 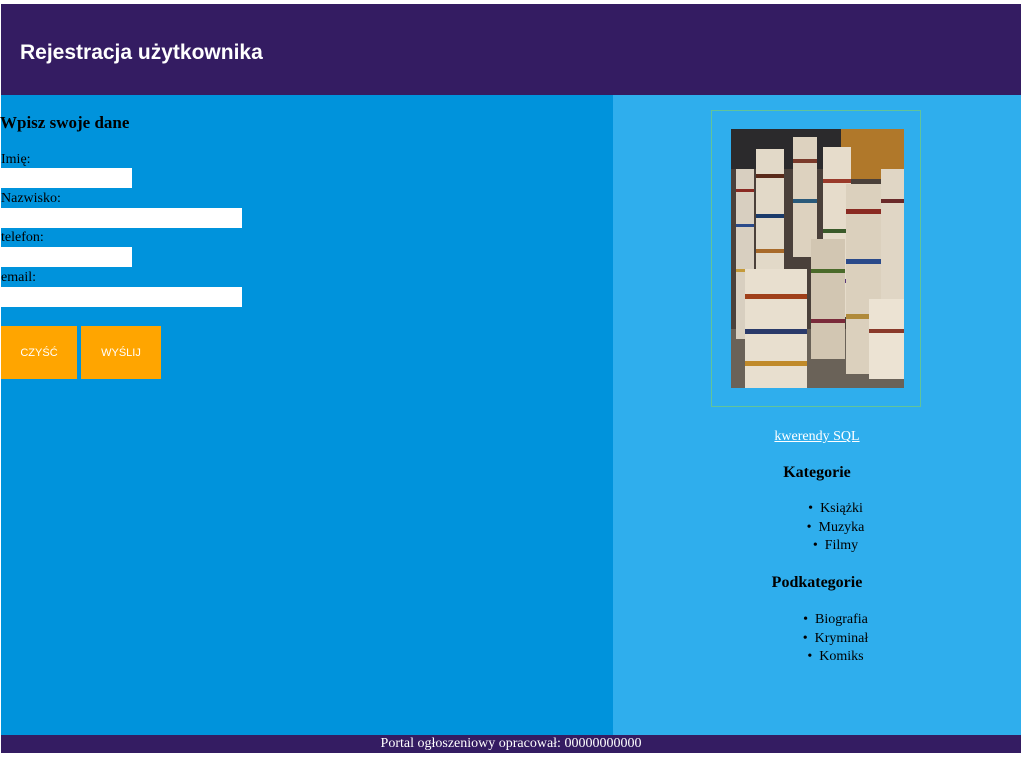 I want to click on header: Rejestracja użytkownika, so click(x=511, y=49).